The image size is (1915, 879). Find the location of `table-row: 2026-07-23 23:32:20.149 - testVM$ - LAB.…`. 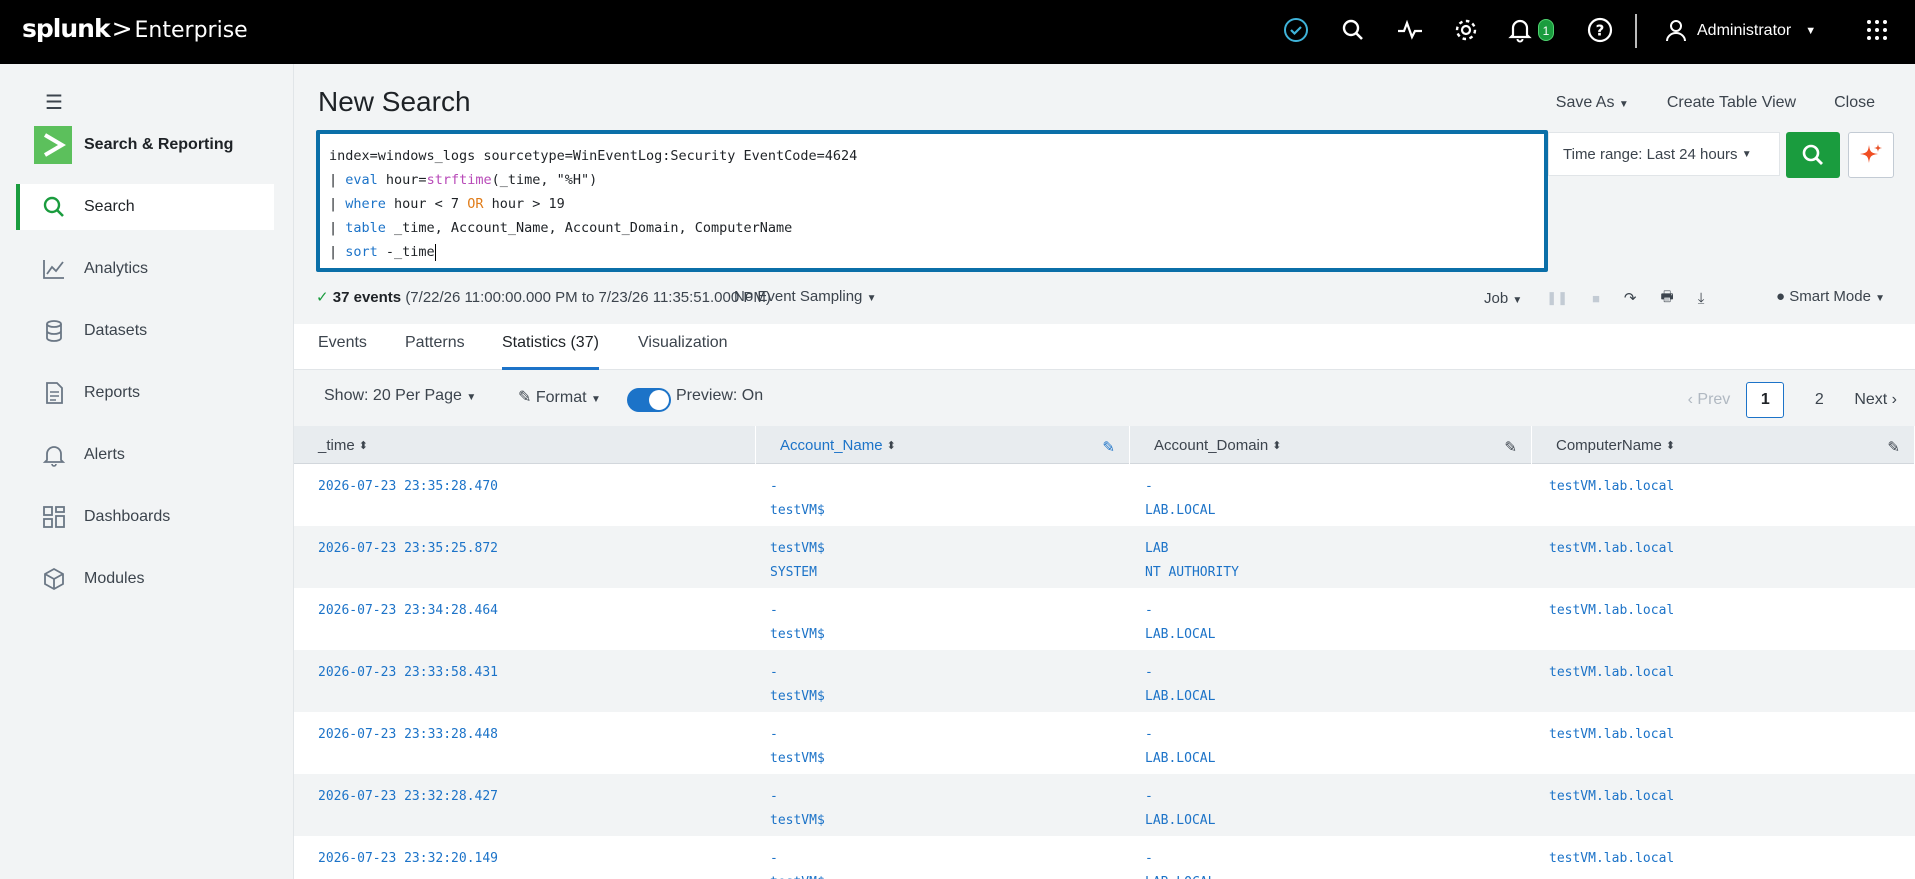

table-row: 2026-07-23 23:32:20.149 - testVM$ - LAB.… is located at coordinates (1104, 857).